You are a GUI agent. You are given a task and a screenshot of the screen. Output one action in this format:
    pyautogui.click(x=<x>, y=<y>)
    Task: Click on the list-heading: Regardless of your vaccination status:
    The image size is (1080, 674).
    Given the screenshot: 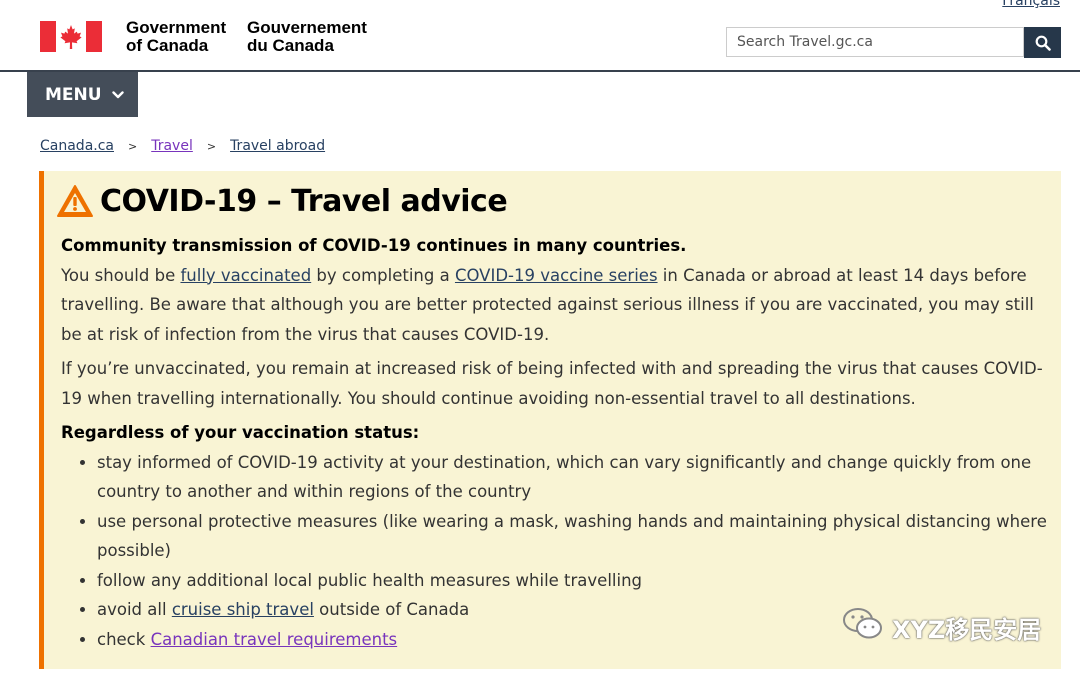 What is the action you would take?
    pyautogui.click(x=240, y=432)
    